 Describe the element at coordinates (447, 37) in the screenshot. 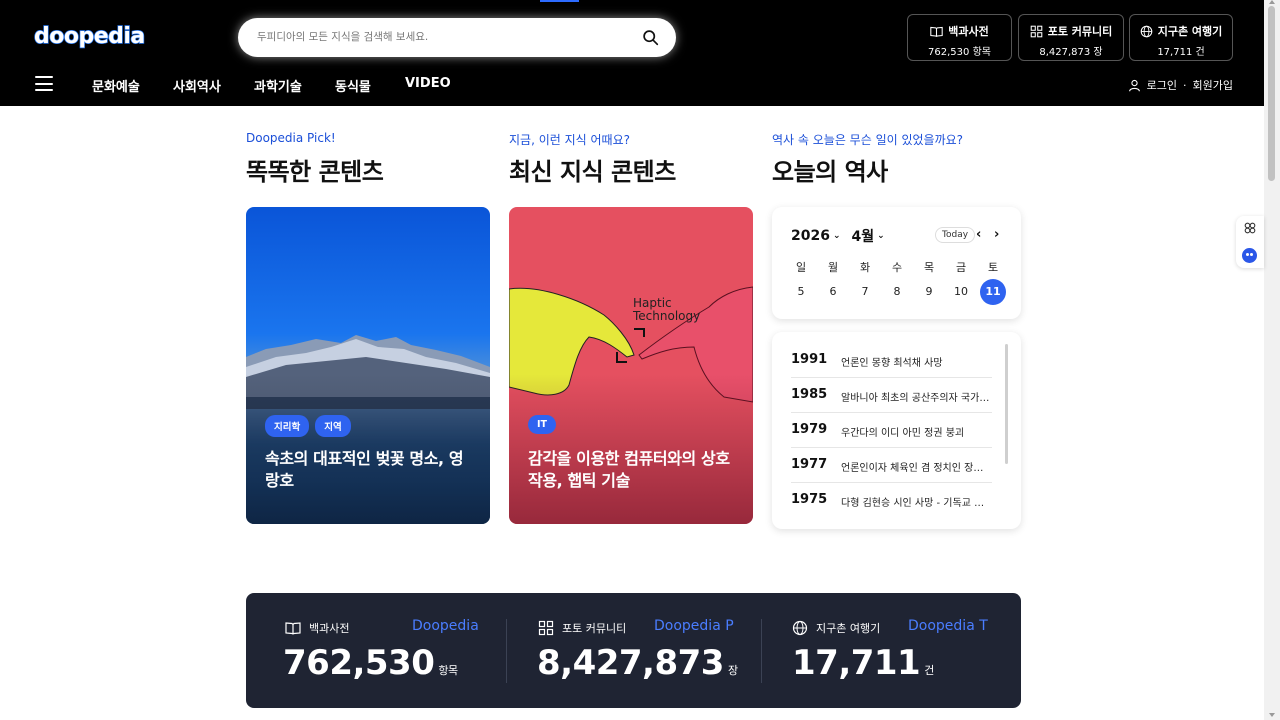

I see `search-input` at that location.